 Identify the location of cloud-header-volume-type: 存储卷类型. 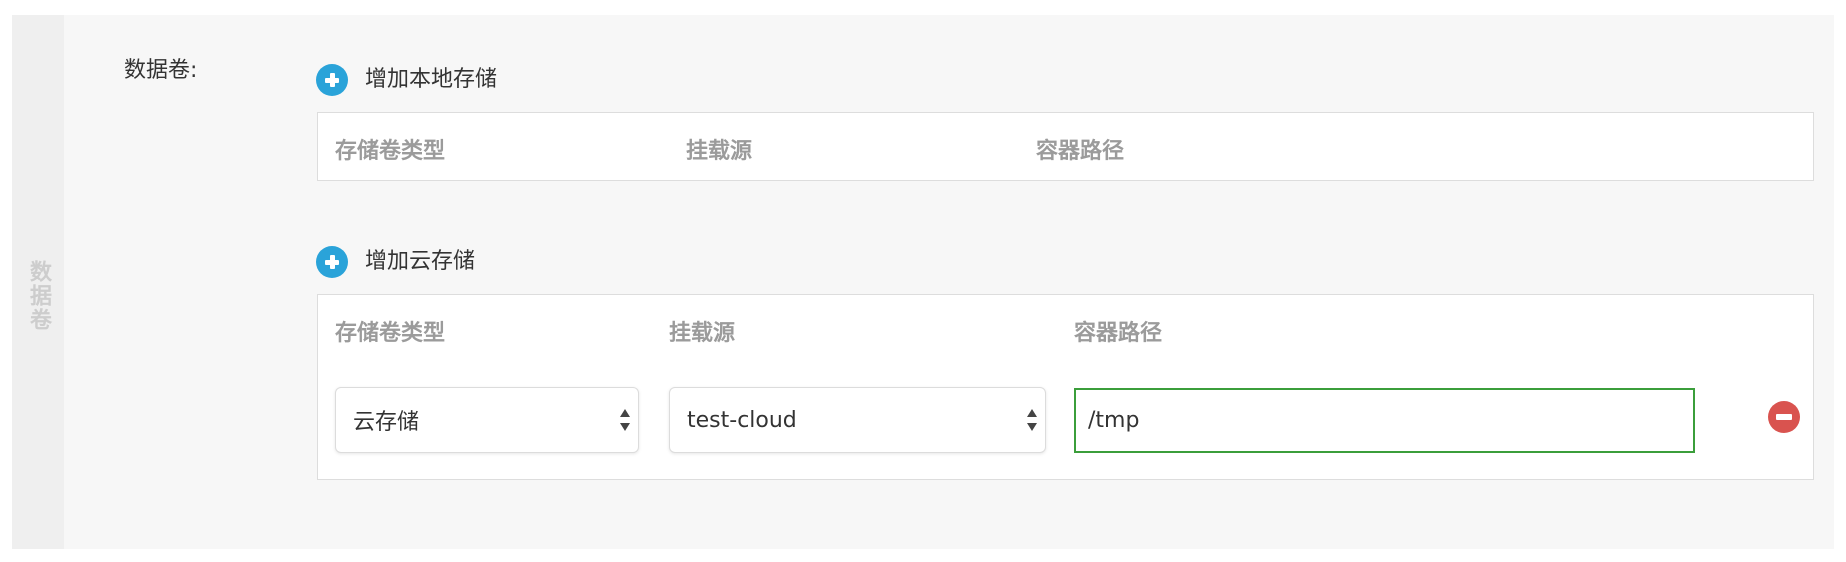
(390, 333).